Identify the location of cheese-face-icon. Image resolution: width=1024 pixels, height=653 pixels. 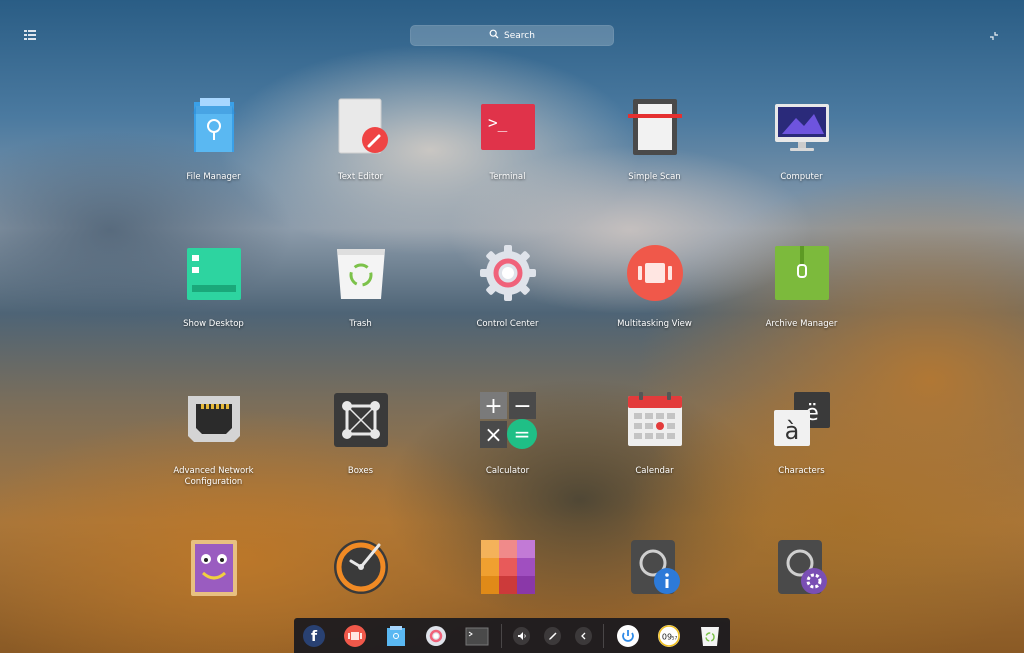
(214, 567).